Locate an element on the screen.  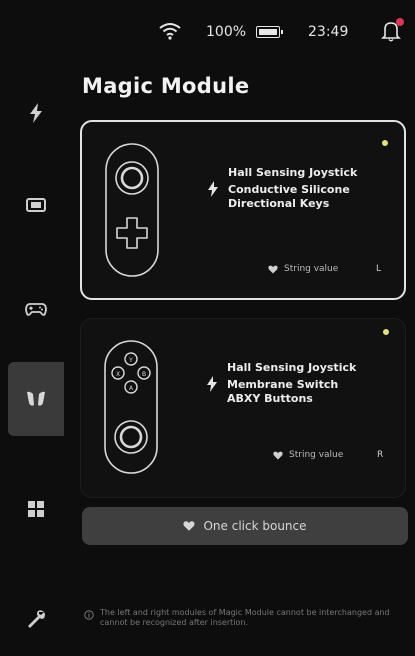
sidebar-item-magic-module is located at coordinates (36, 399).